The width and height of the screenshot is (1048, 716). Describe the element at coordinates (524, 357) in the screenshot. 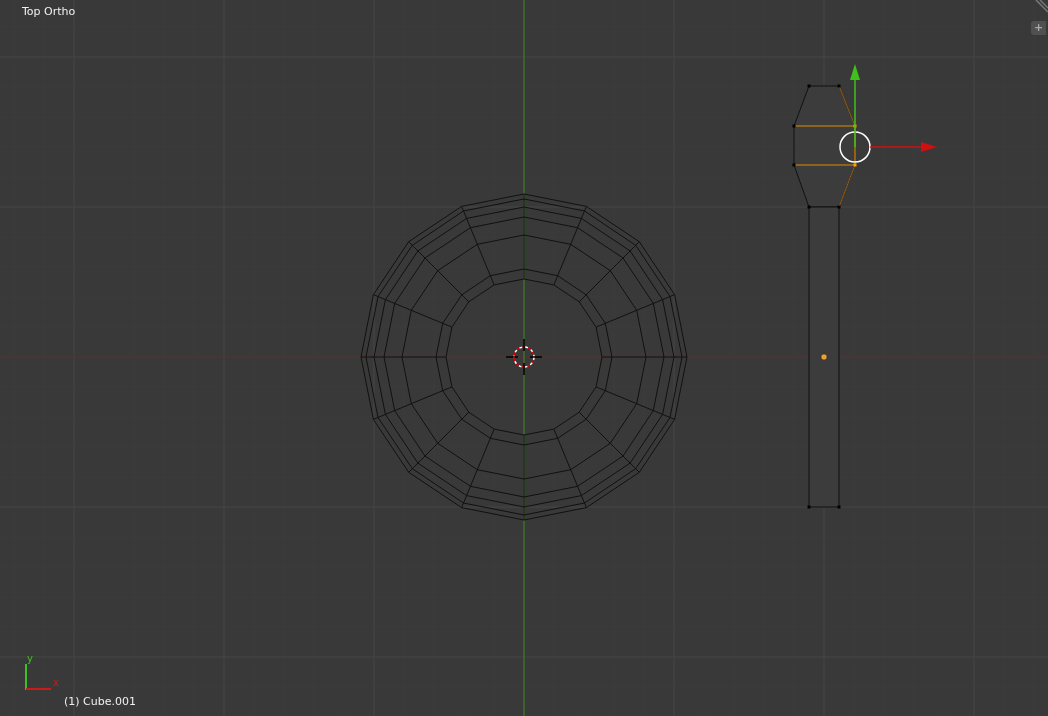

I see `3d-cursor-icon` at that location.